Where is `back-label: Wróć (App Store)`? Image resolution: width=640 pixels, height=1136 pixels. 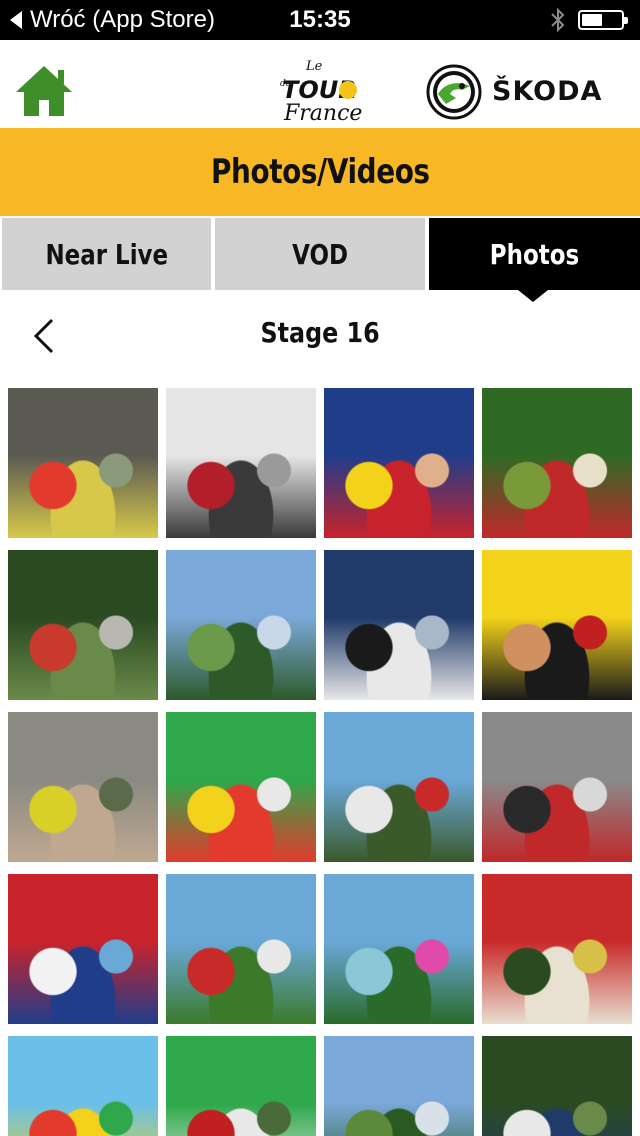 back-label: Wróć (App Store) is located at coordinates (122, 19).